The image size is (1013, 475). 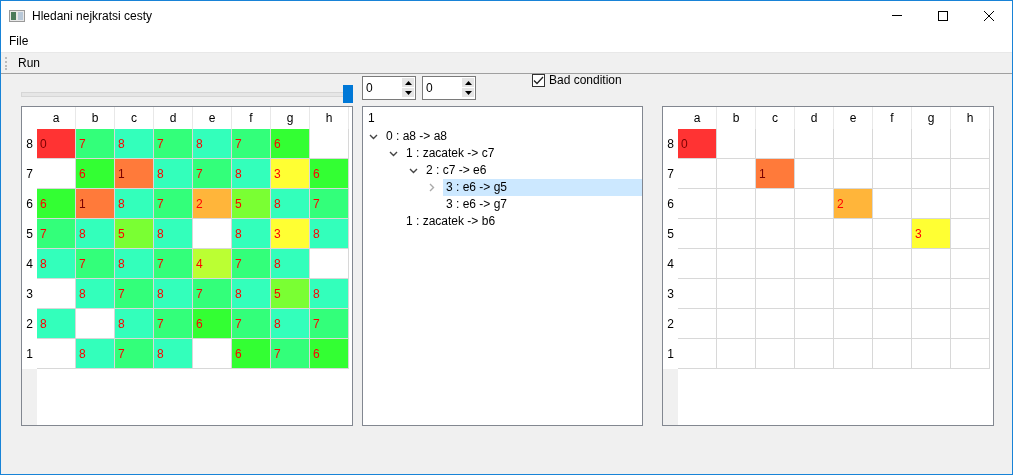 What do you see at coordinates (697, 144) in the screenshot?
I see `table-cell: 0` at bounding box center [697, 144].